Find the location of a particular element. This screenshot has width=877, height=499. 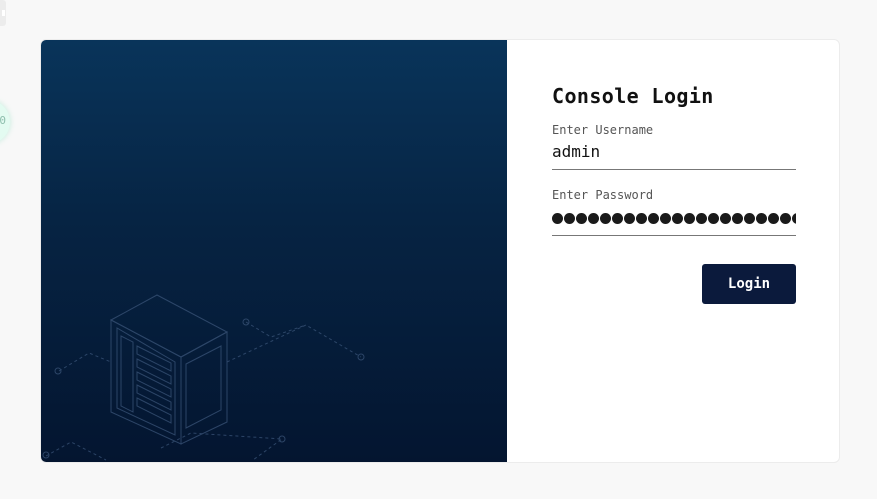

password-label: Enter Password is located at coordinates (603, 195).